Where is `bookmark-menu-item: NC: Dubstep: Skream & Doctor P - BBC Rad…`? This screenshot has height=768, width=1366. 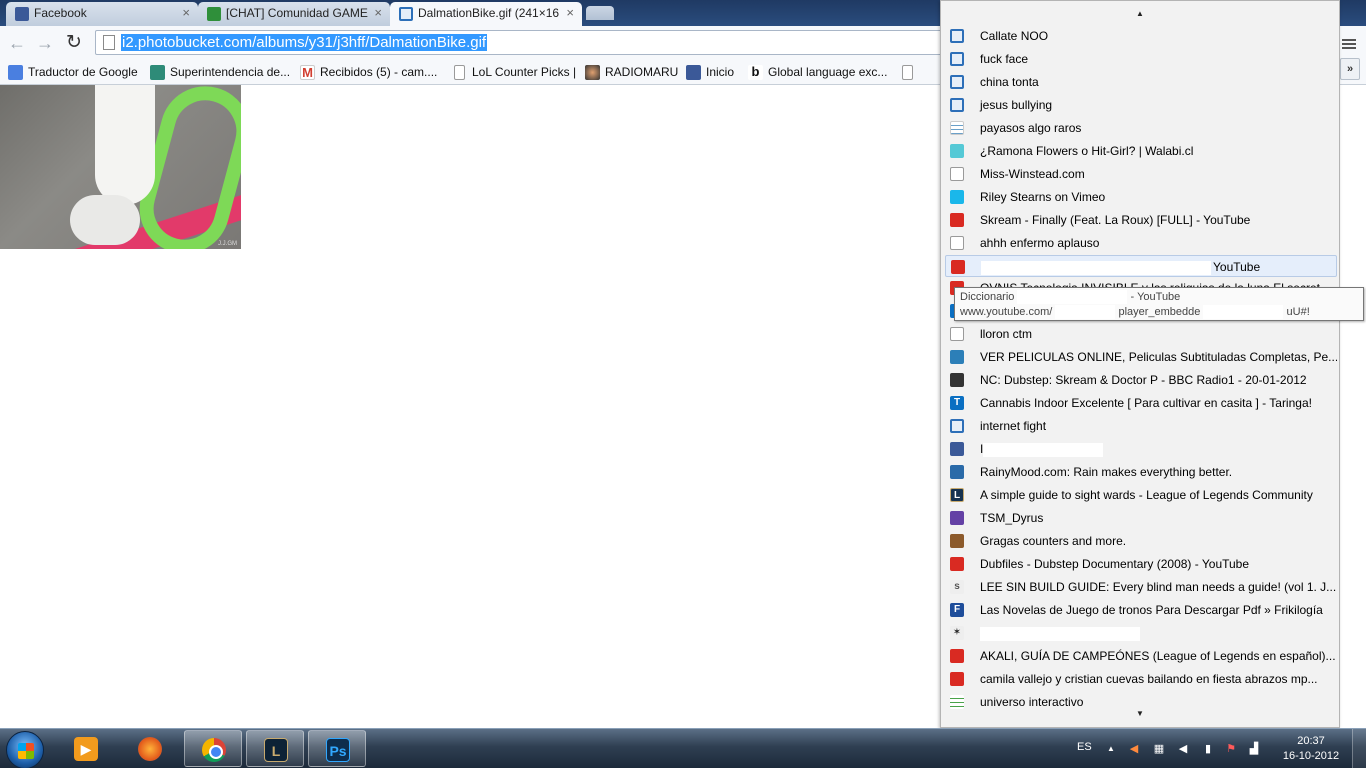
bookmark-menu-item: NC: Dubstep: Skream & Doctor P - BBC Rad… is located at coordinates (1141, 380).